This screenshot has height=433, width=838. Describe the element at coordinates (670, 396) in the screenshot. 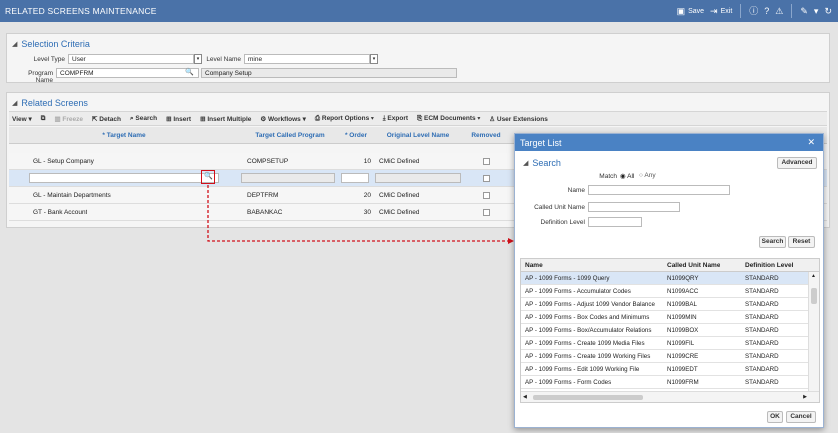

I see `horizontal-scrollbar: ◀ ▶` at that location.